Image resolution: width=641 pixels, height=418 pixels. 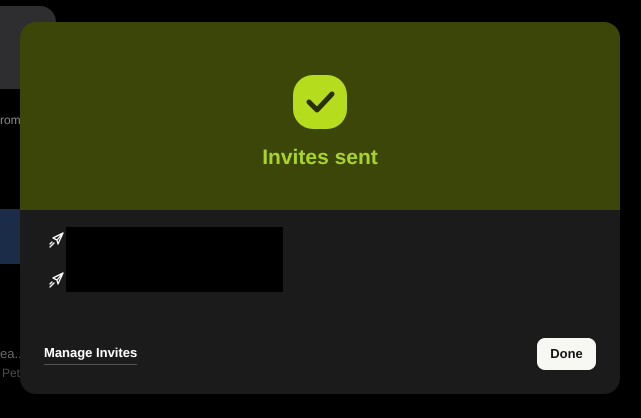 I want to click on dialog-title: Invites sent, so click(x=320, y=158).